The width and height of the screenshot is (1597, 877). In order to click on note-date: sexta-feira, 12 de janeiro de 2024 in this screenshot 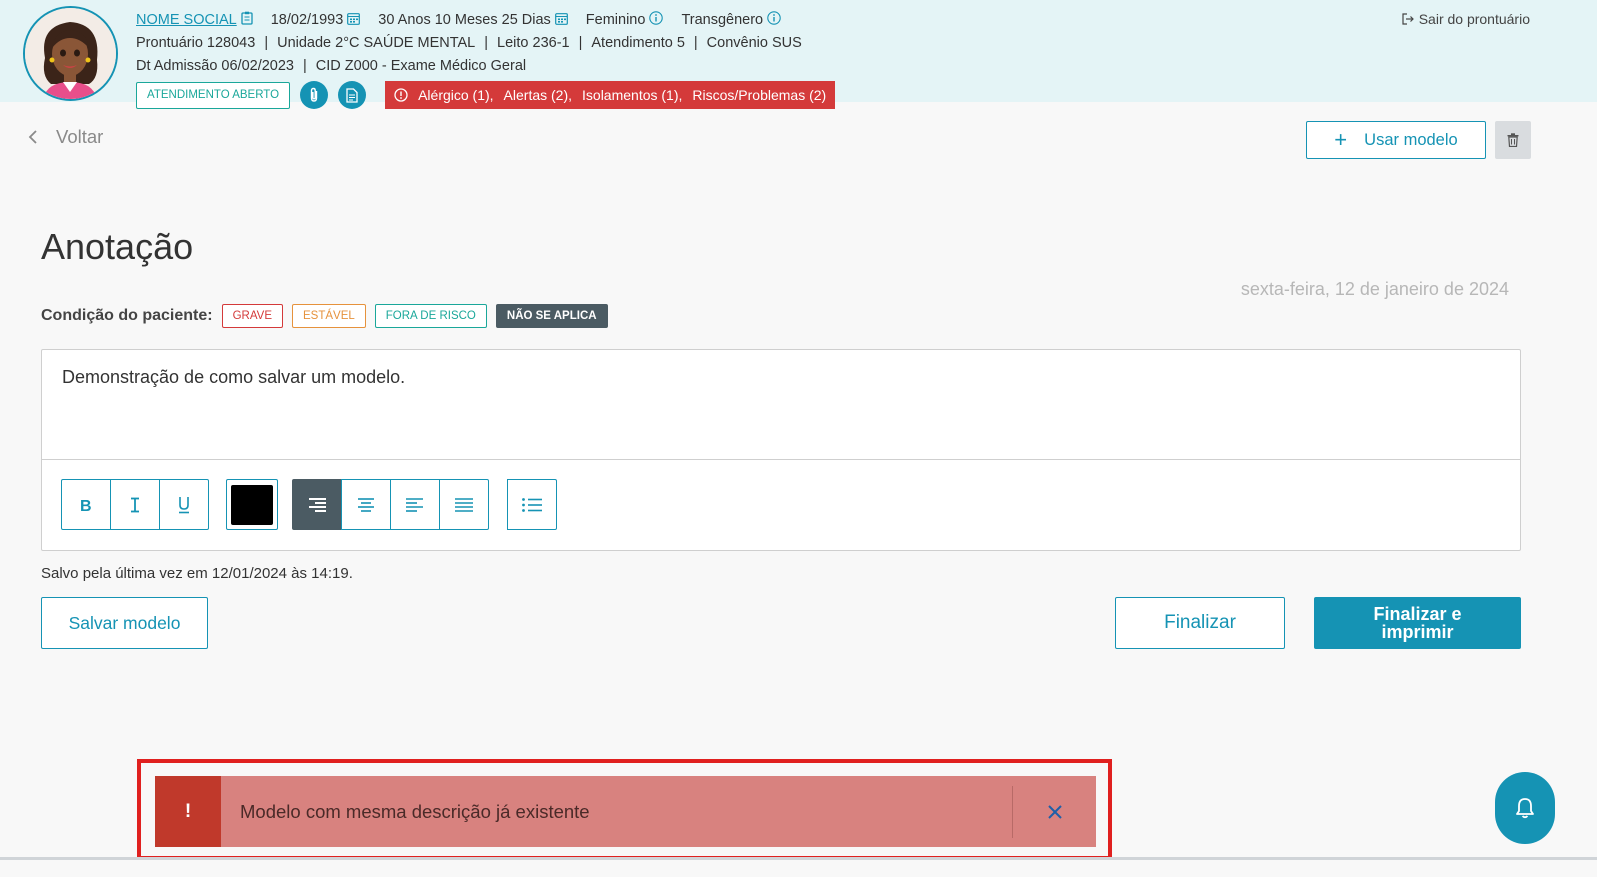, I will do `click(1374, 289)`.